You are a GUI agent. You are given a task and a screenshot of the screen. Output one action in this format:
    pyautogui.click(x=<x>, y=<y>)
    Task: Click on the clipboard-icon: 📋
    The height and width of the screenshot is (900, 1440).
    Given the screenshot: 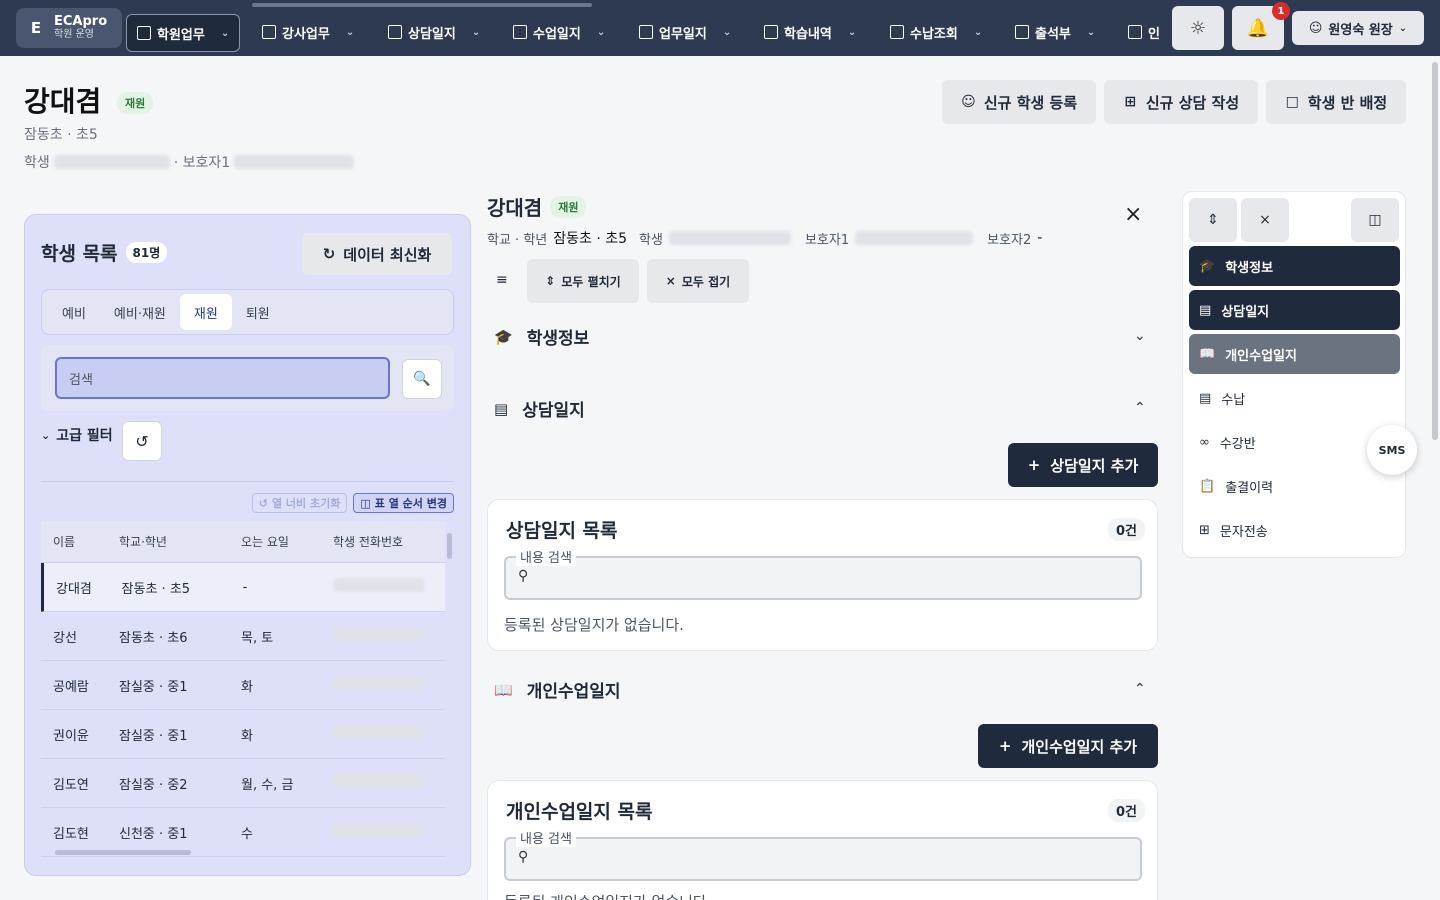 What is the action you would take?
    pyautogui.click(x=1207, y=486)
    